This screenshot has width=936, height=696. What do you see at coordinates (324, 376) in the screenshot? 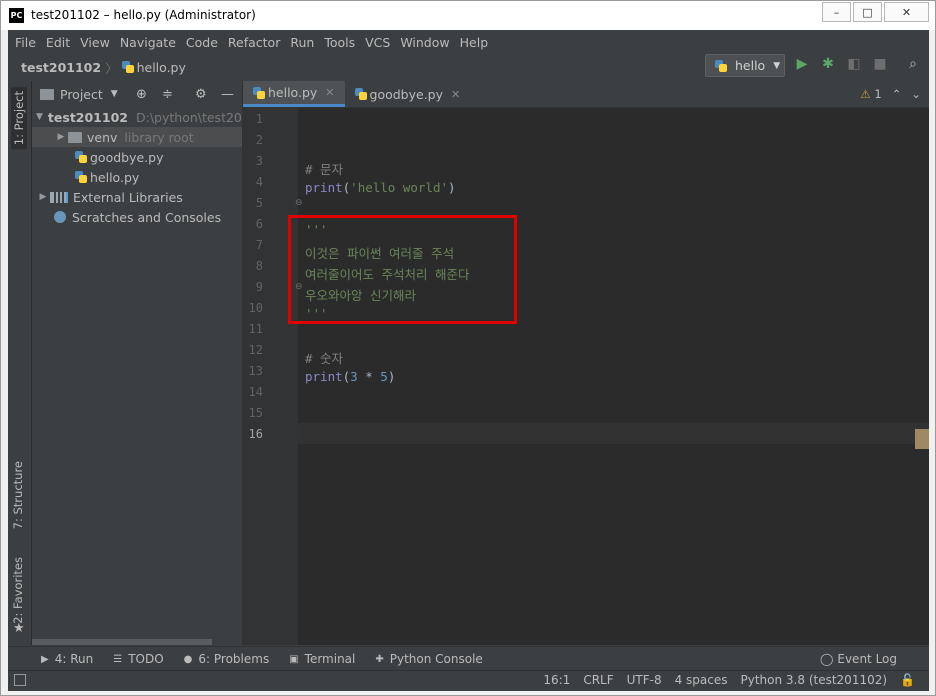
I see `function-name: print` at bounding box center [324, 376].